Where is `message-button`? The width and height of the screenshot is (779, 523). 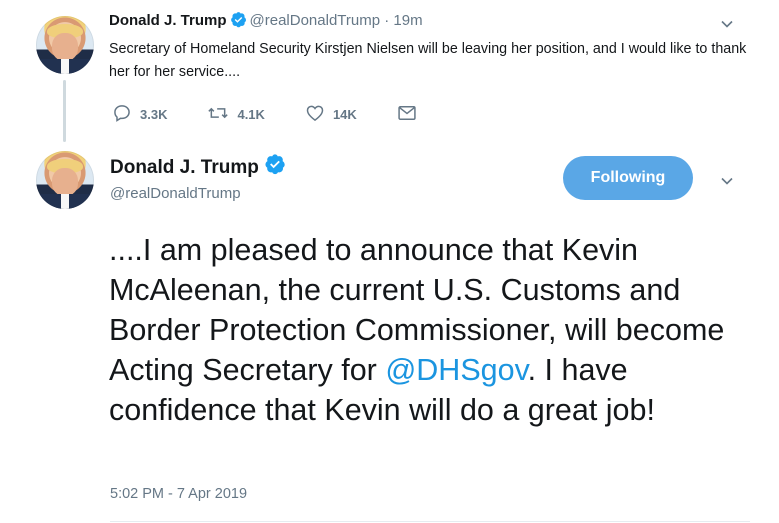 message-button is located at coordinates (411, 114).